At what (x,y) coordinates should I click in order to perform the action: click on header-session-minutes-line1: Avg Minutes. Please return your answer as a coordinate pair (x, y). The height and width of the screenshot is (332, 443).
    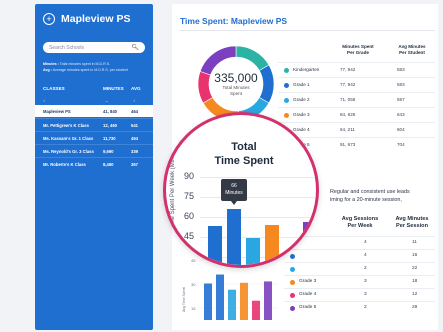
    Looking at the image, I should click on (412, 219).